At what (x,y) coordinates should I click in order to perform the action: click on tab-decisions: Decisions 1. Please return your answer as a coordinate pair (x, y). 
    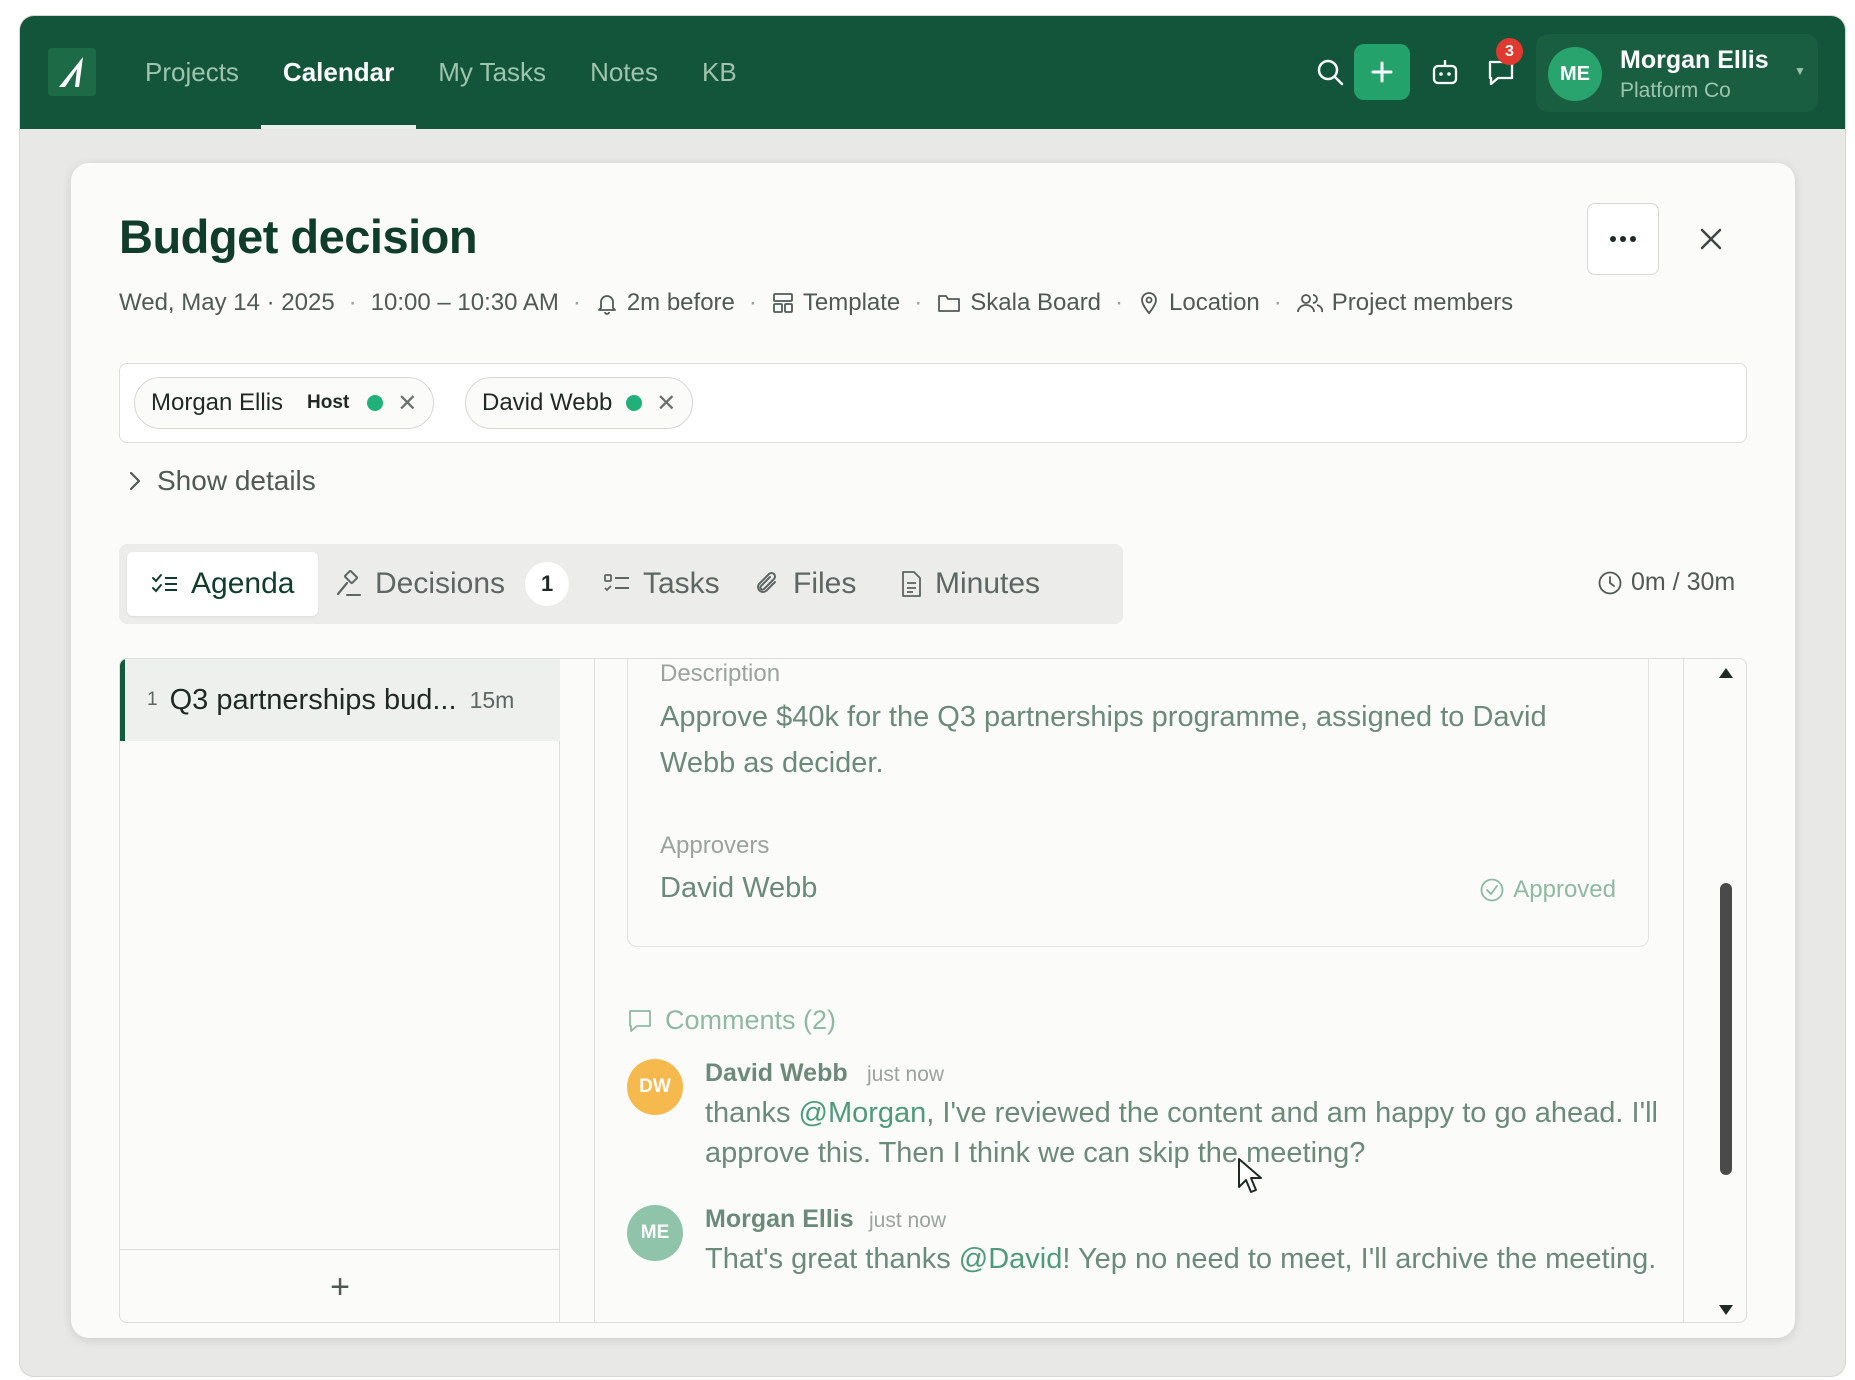
    Looking at the image, I should click on (452, 584).